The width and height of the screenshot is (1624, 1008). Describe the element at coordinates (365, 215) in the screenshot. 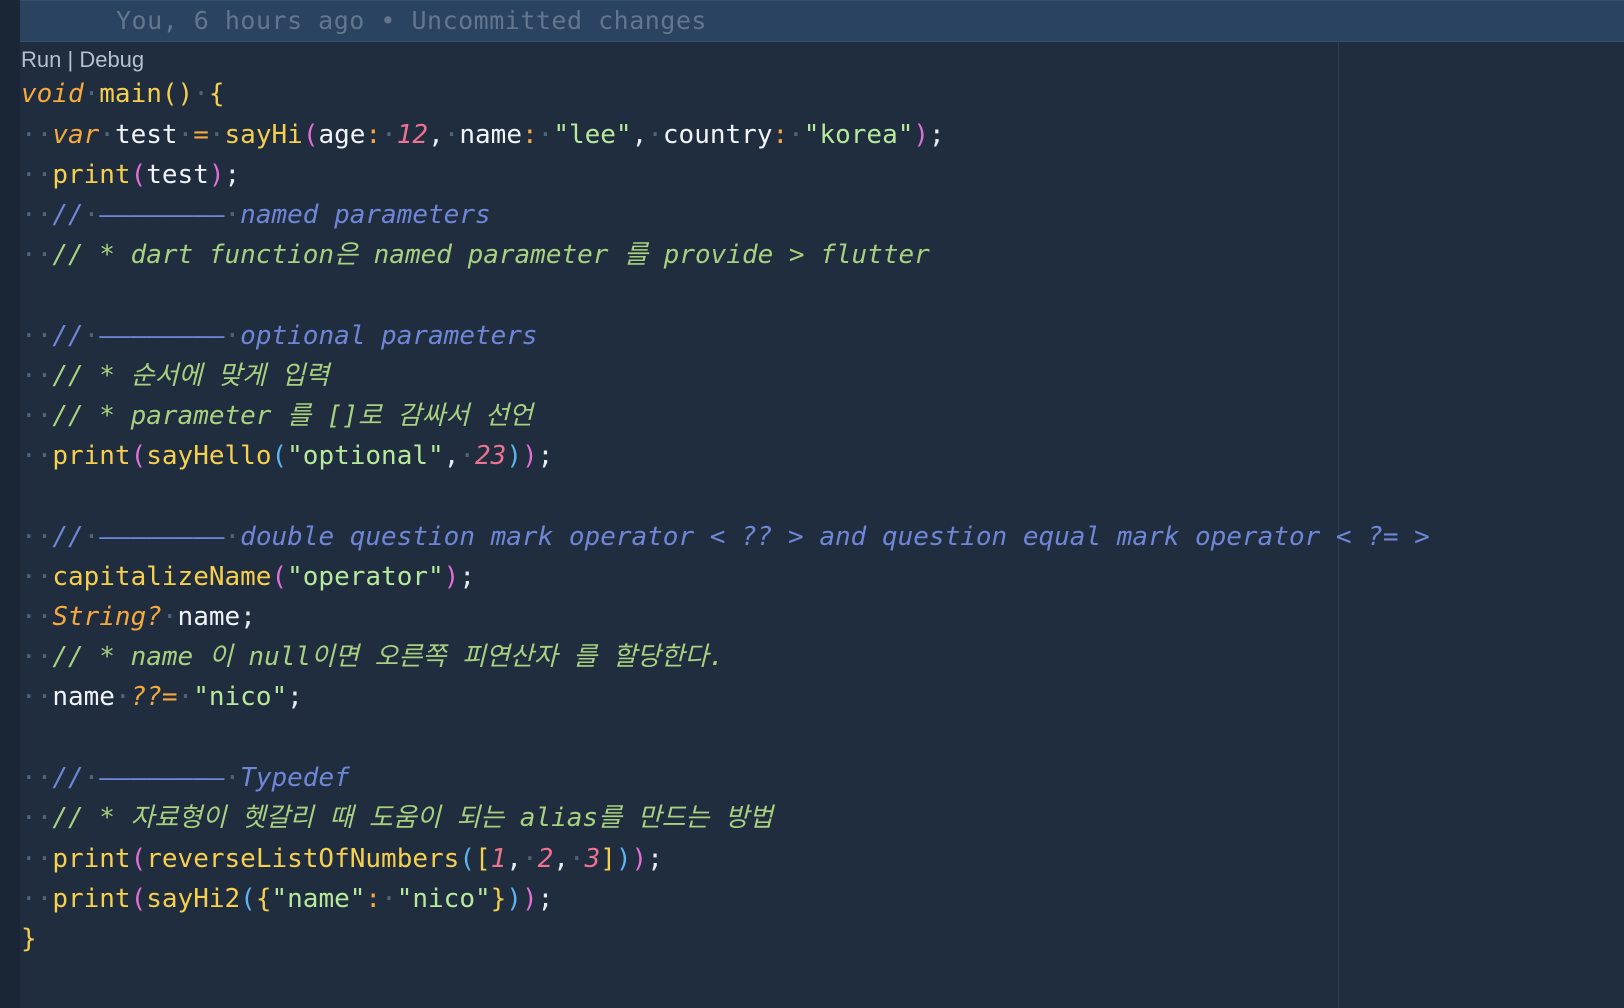

I see `comment-token: named parameters` at that location.